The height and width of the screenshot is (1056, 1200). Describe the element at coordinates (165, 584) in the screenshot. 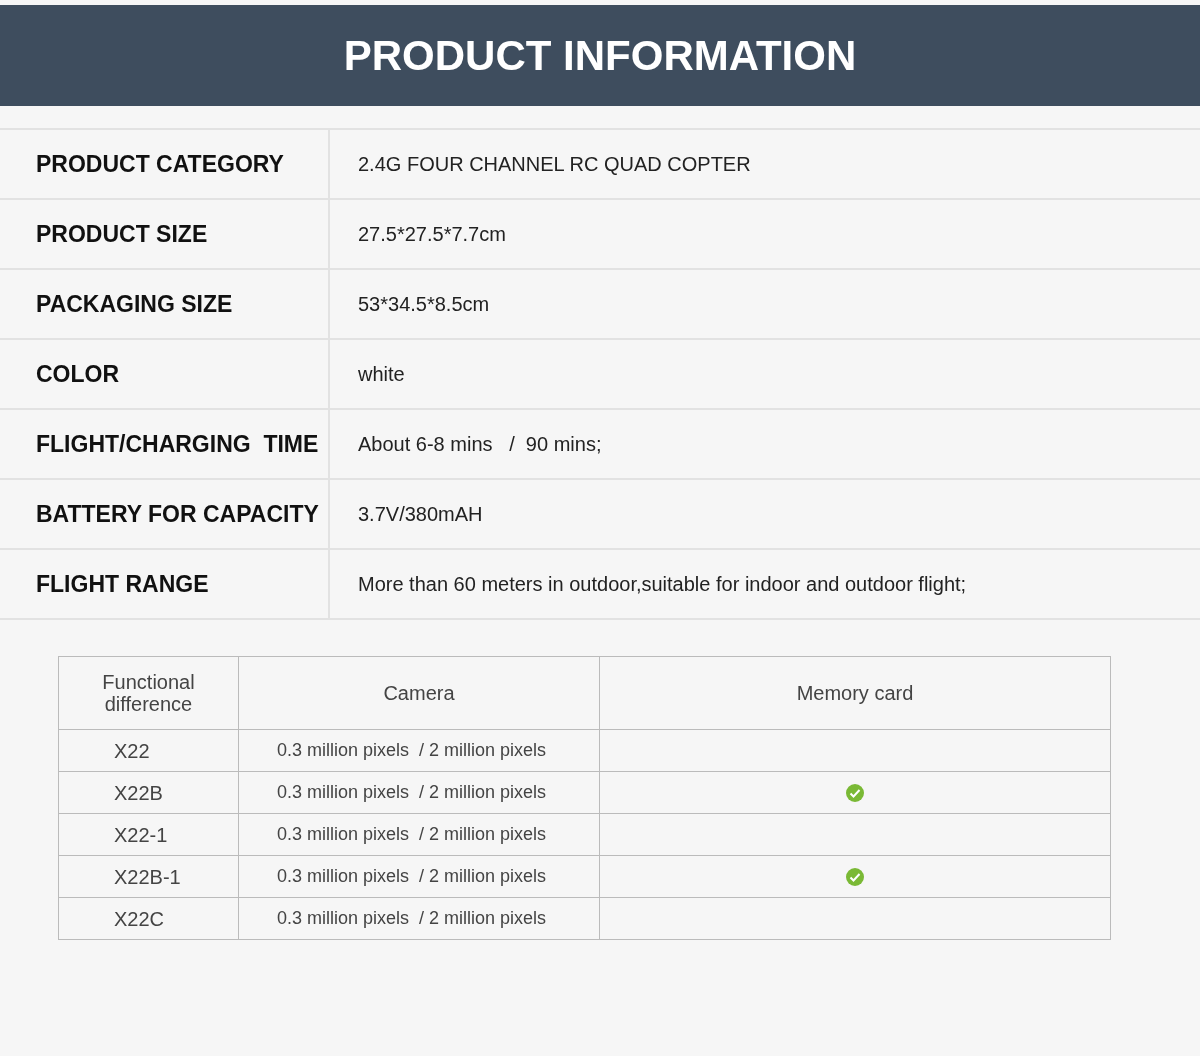

I see `spec-label: FLIGHT RANGE` at that location.